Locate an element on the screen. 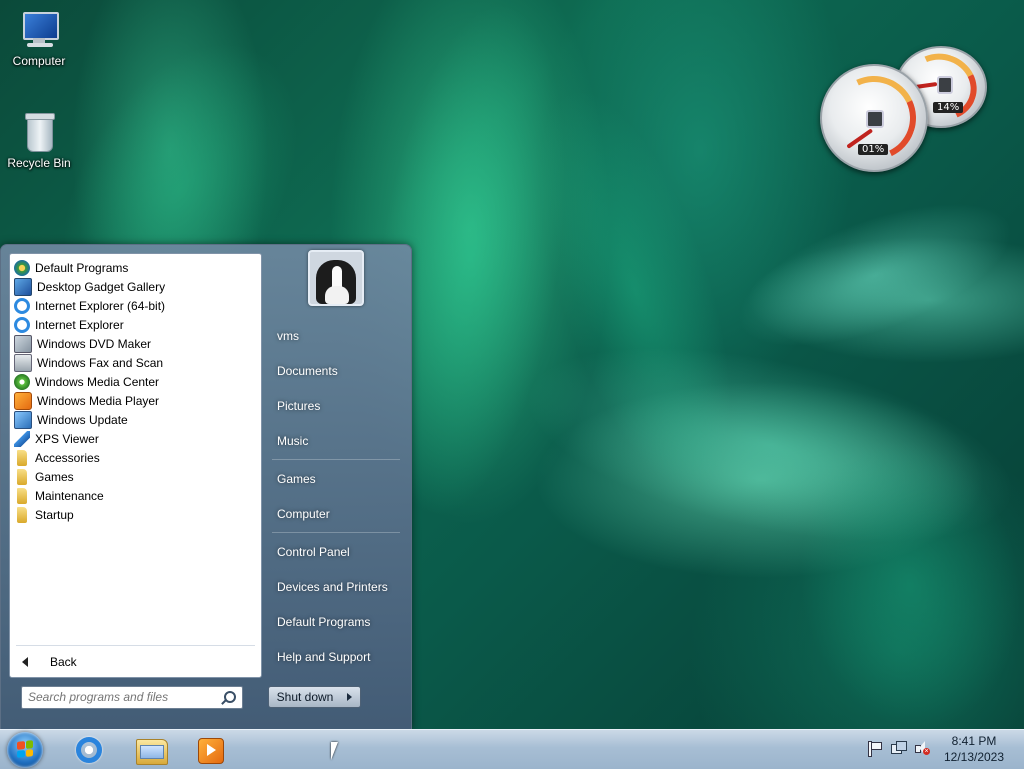 This screenshot has width=1024, height=769. memory-chip-icon is located at coordinates (945, 85).